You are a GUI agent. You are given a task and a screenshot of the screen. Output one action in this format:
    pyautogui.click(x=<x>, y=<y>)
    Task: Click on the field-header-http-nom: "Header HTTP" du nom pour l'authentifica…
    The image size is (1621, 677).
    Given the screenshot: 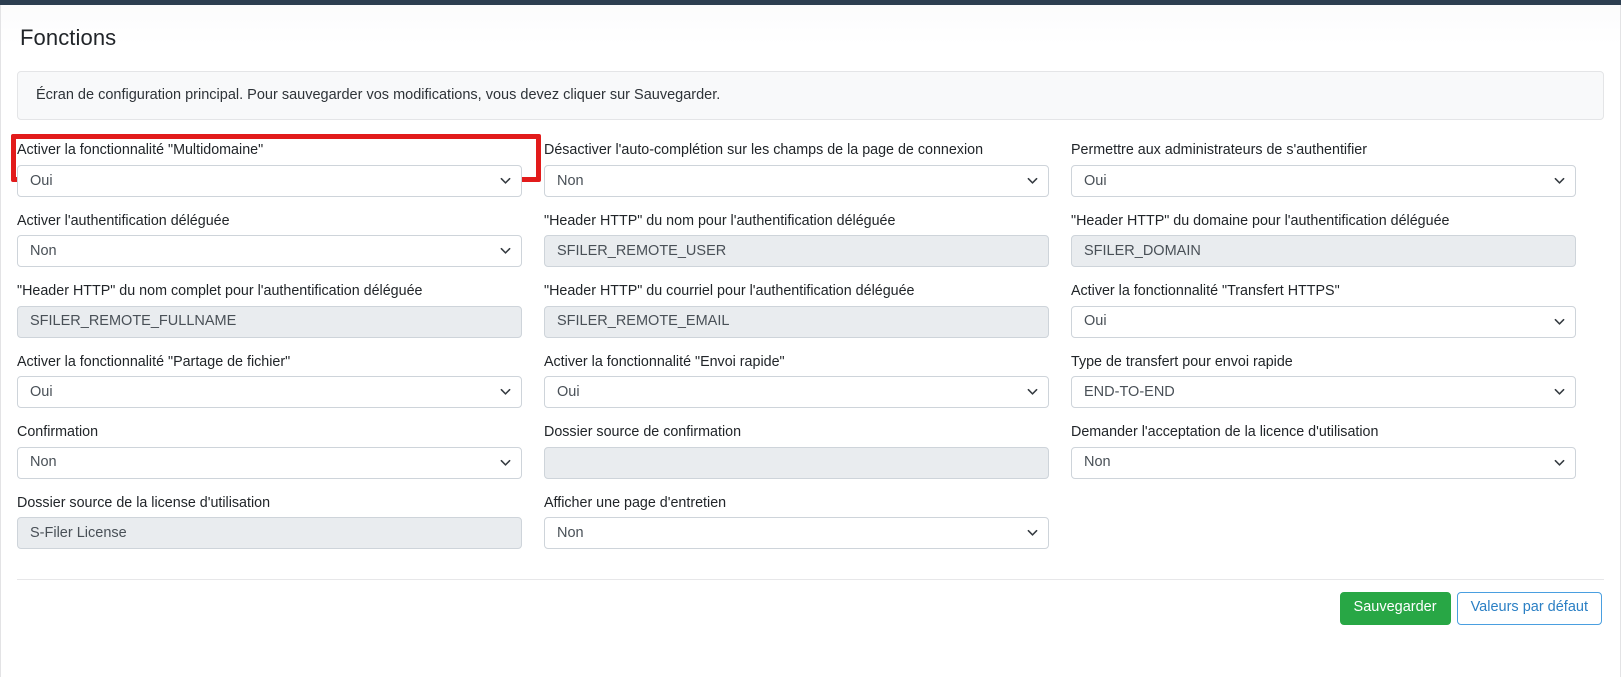 What is the action you would take?
    pyautogui.click(x=796, y=240)
    